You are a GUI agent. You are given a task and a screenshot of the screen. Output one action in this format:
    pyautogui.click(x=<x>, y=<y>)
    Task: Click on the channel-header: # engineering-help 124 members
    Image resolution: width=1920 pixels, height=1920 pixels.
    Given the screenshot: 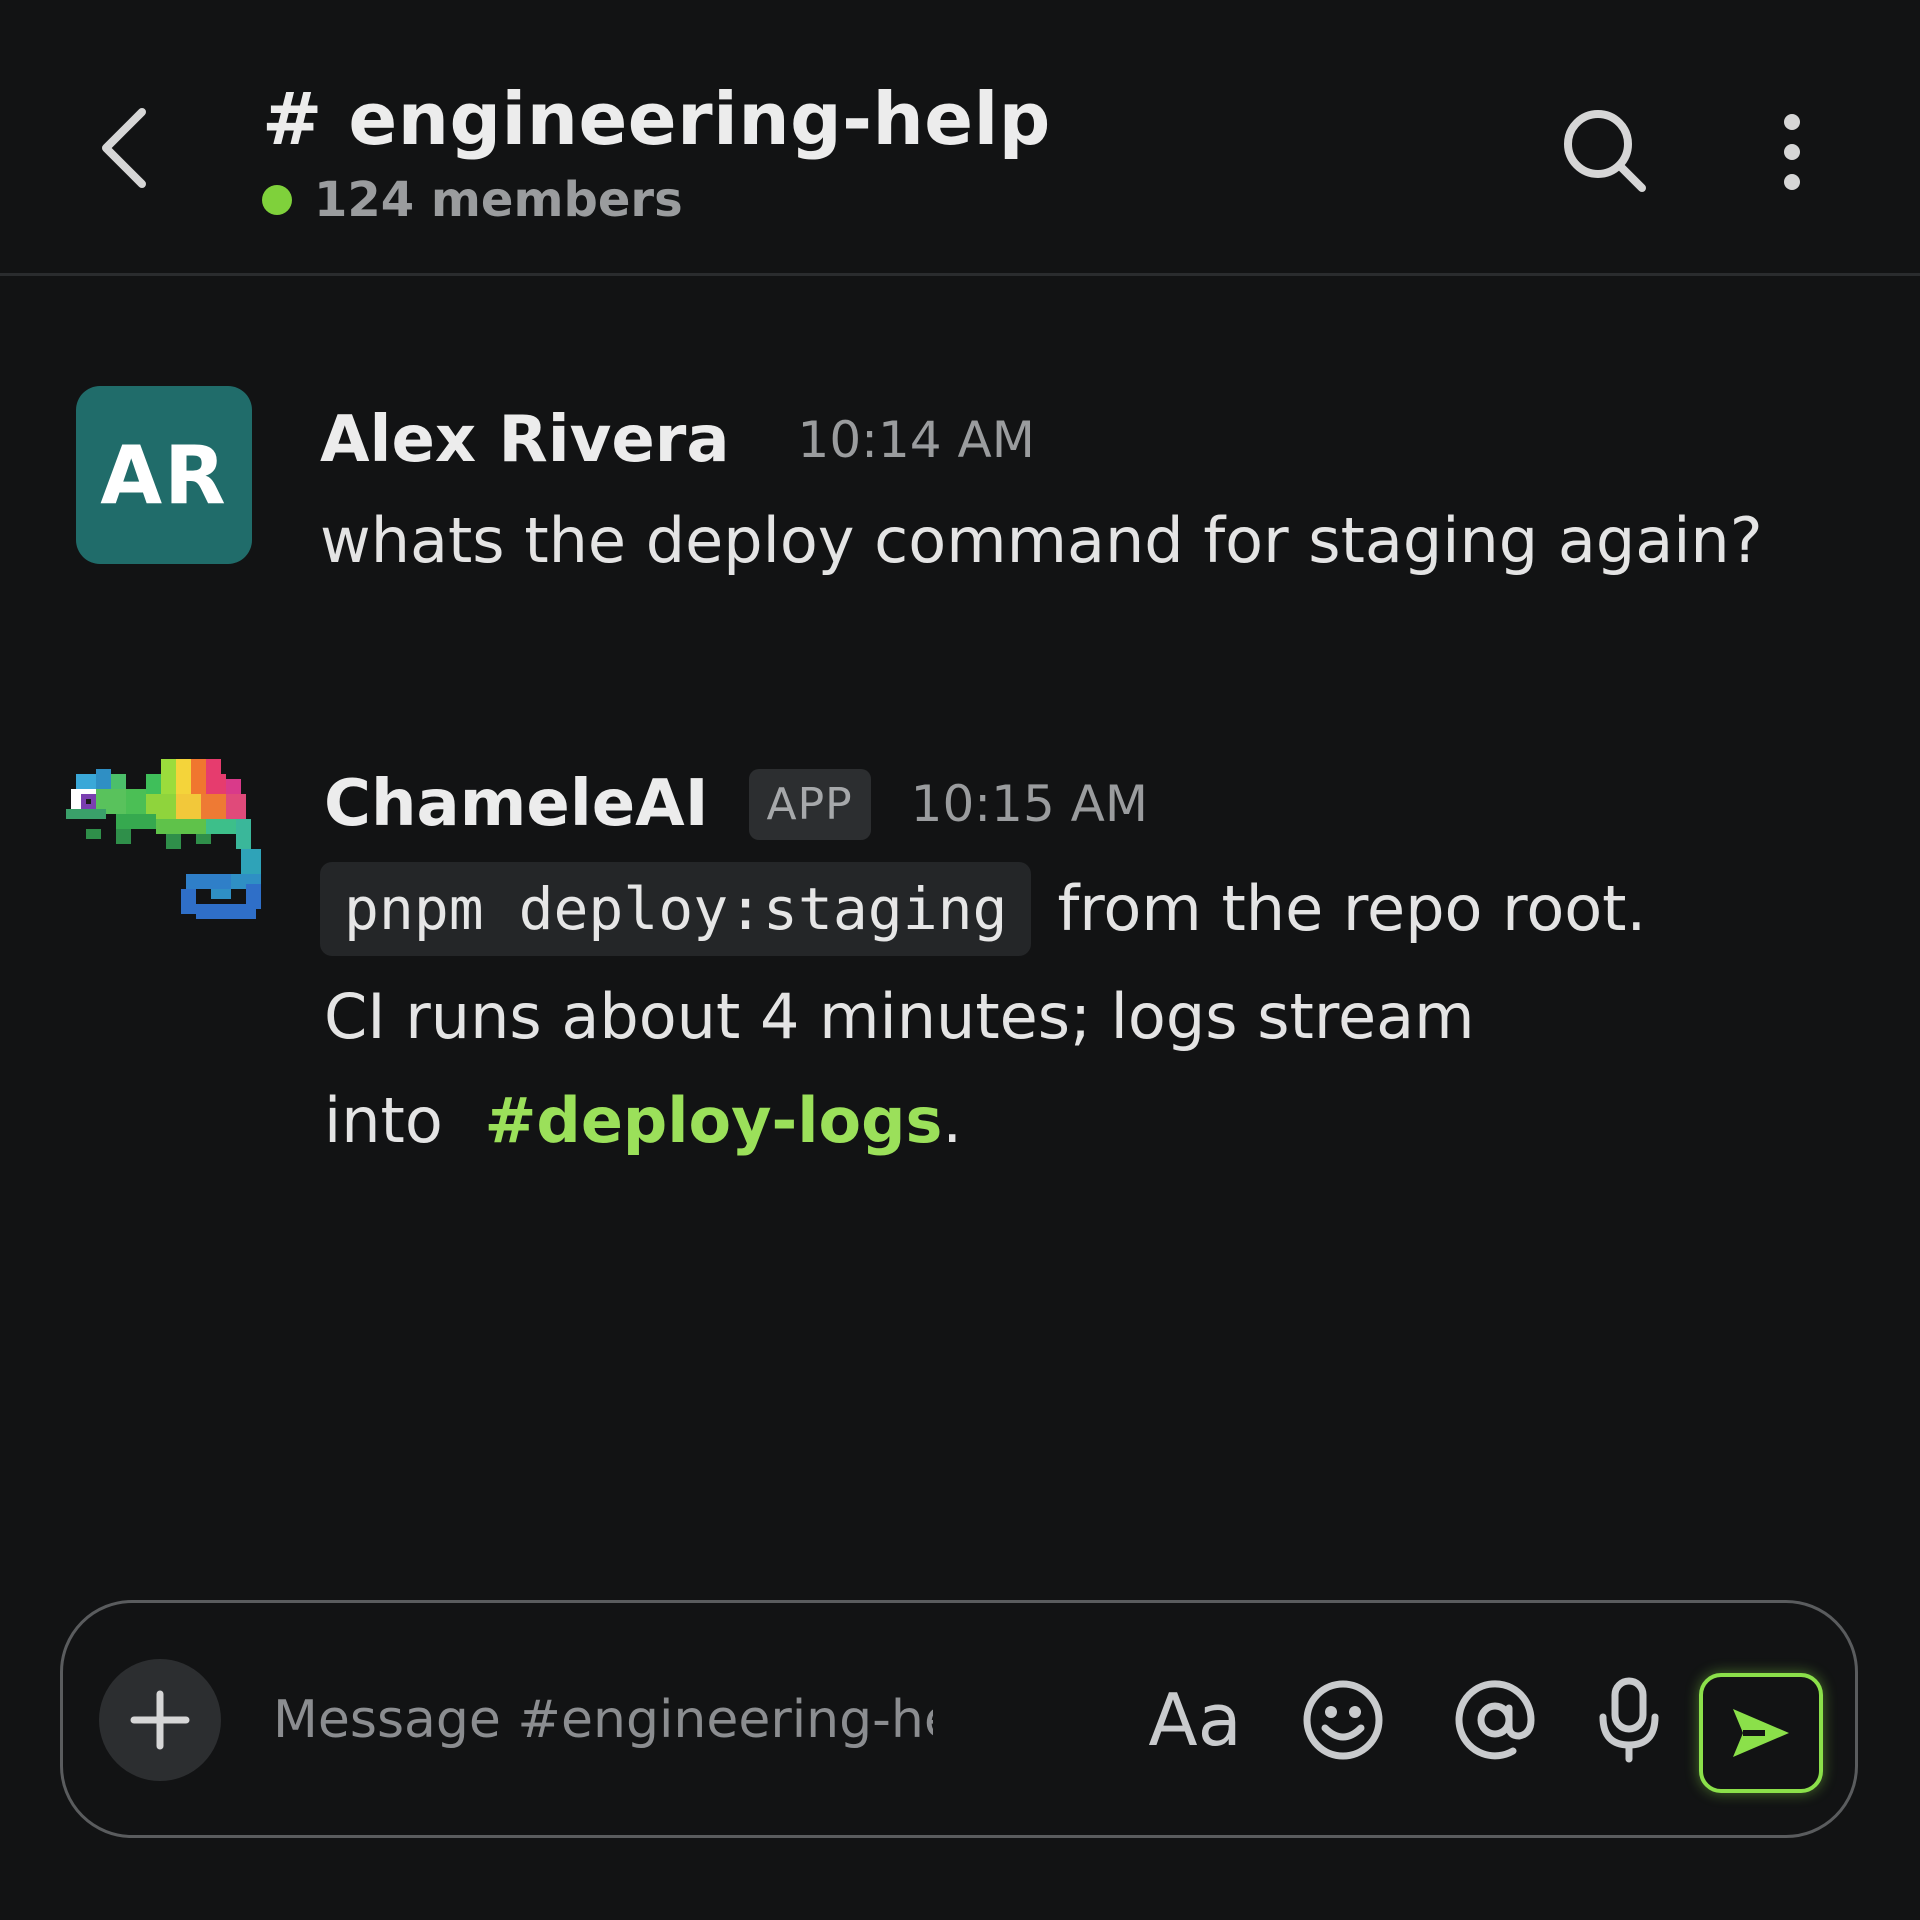 What is the action you would take?
    pyautogui.click(x=960, y=138)
    